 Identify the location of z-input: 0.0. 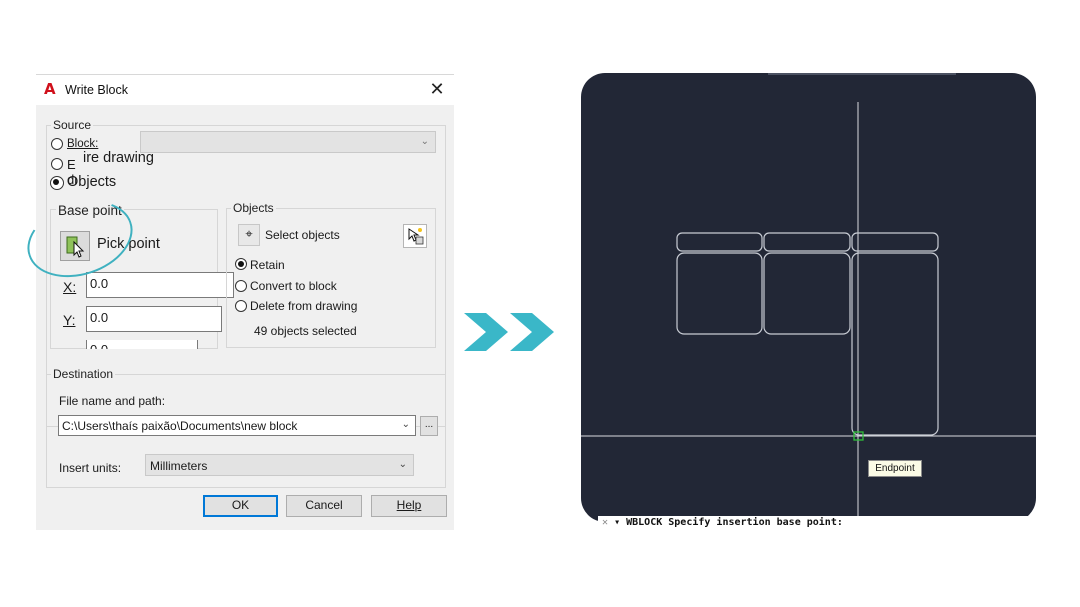
(142, 344).